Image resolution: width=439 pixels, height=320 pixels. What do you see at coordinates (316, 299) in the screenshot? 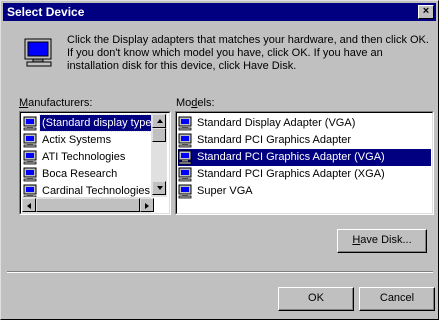
I see `ok-button: OK` at bounding box center [316, 299].